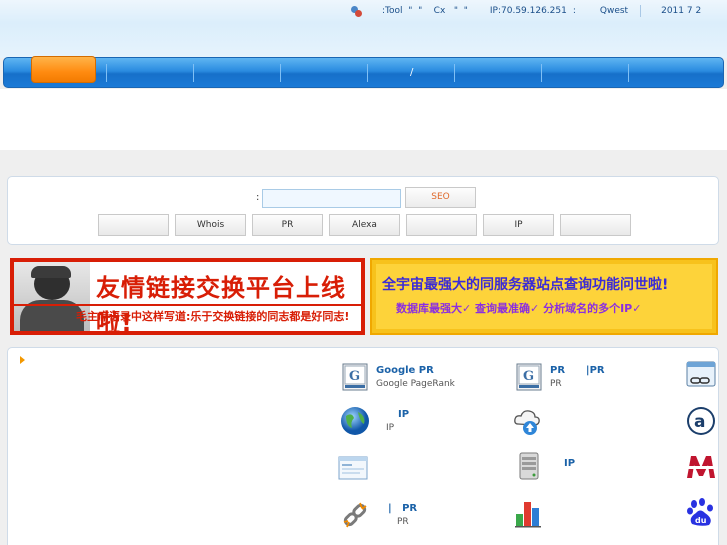 The image size is (727, 545). I want to click on friend-link-banner: 友情链接交换平台上线啦! 毛主席语录中这样写道:乐于交换链接的同志都是好同志!, so click(187, 297).